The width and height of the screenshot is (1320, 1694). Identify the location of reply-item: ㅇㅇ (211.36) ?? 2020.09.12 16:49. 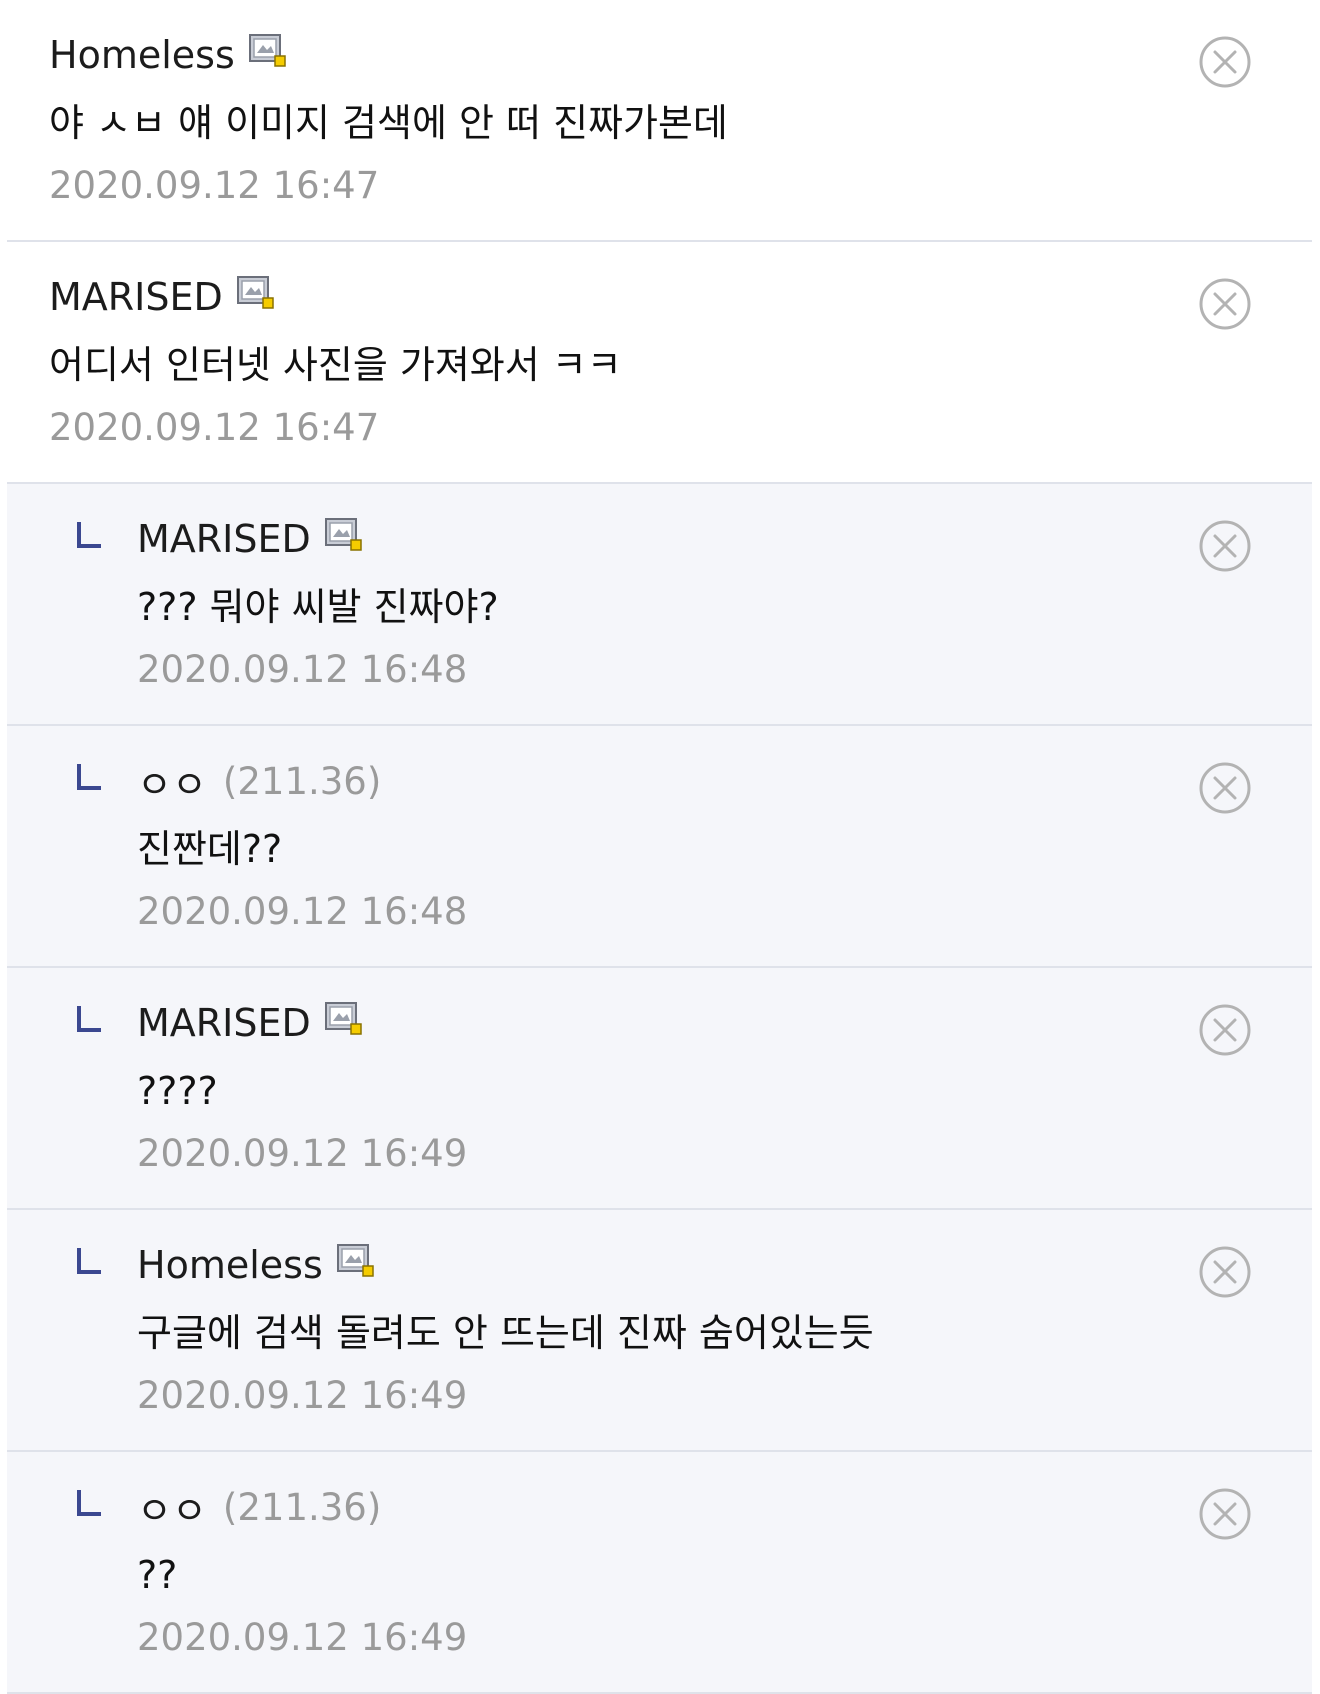
(659, 1573).